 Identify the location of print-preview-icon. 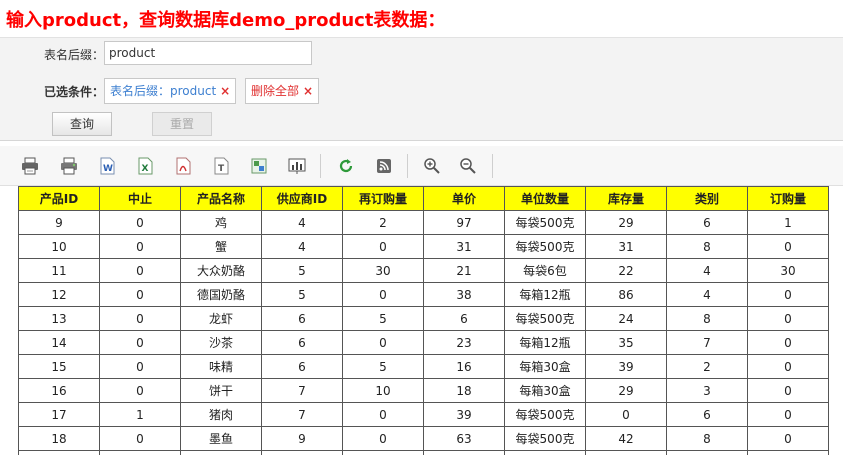
(69, 166).